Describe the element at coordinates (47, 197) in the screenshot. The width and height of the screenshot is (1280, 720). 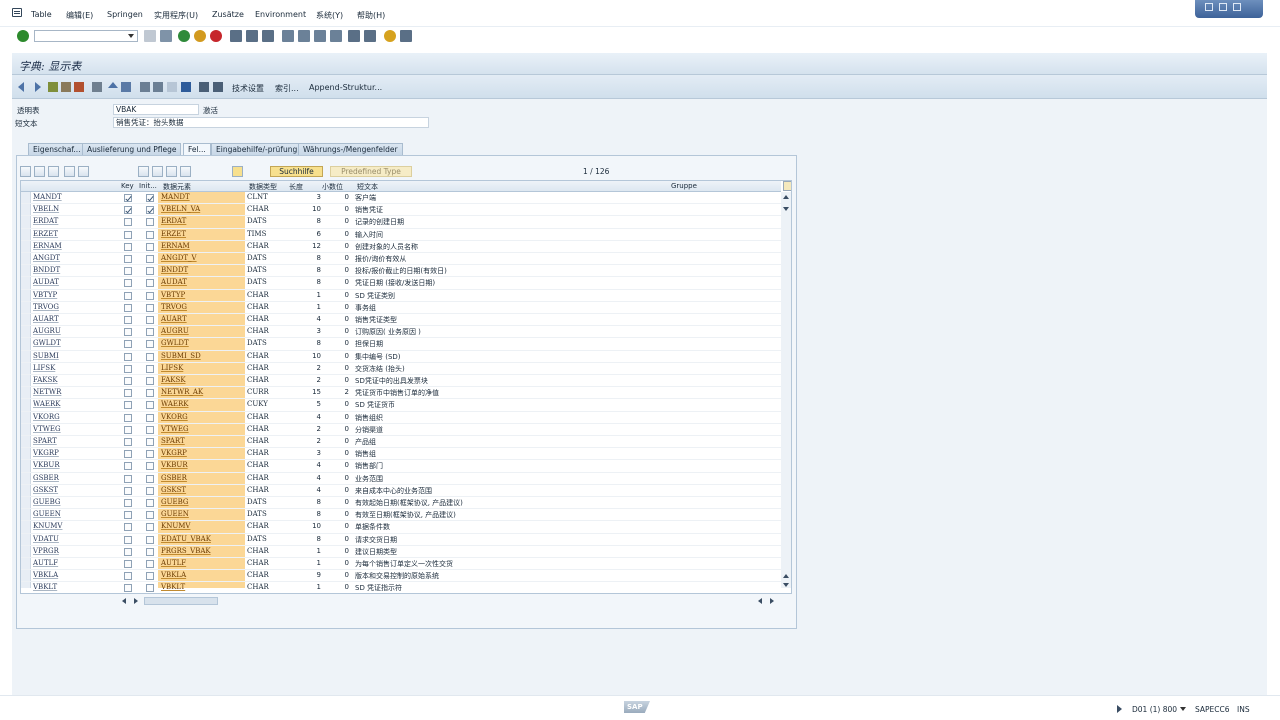
I see `field-name: MANDT` at that location.